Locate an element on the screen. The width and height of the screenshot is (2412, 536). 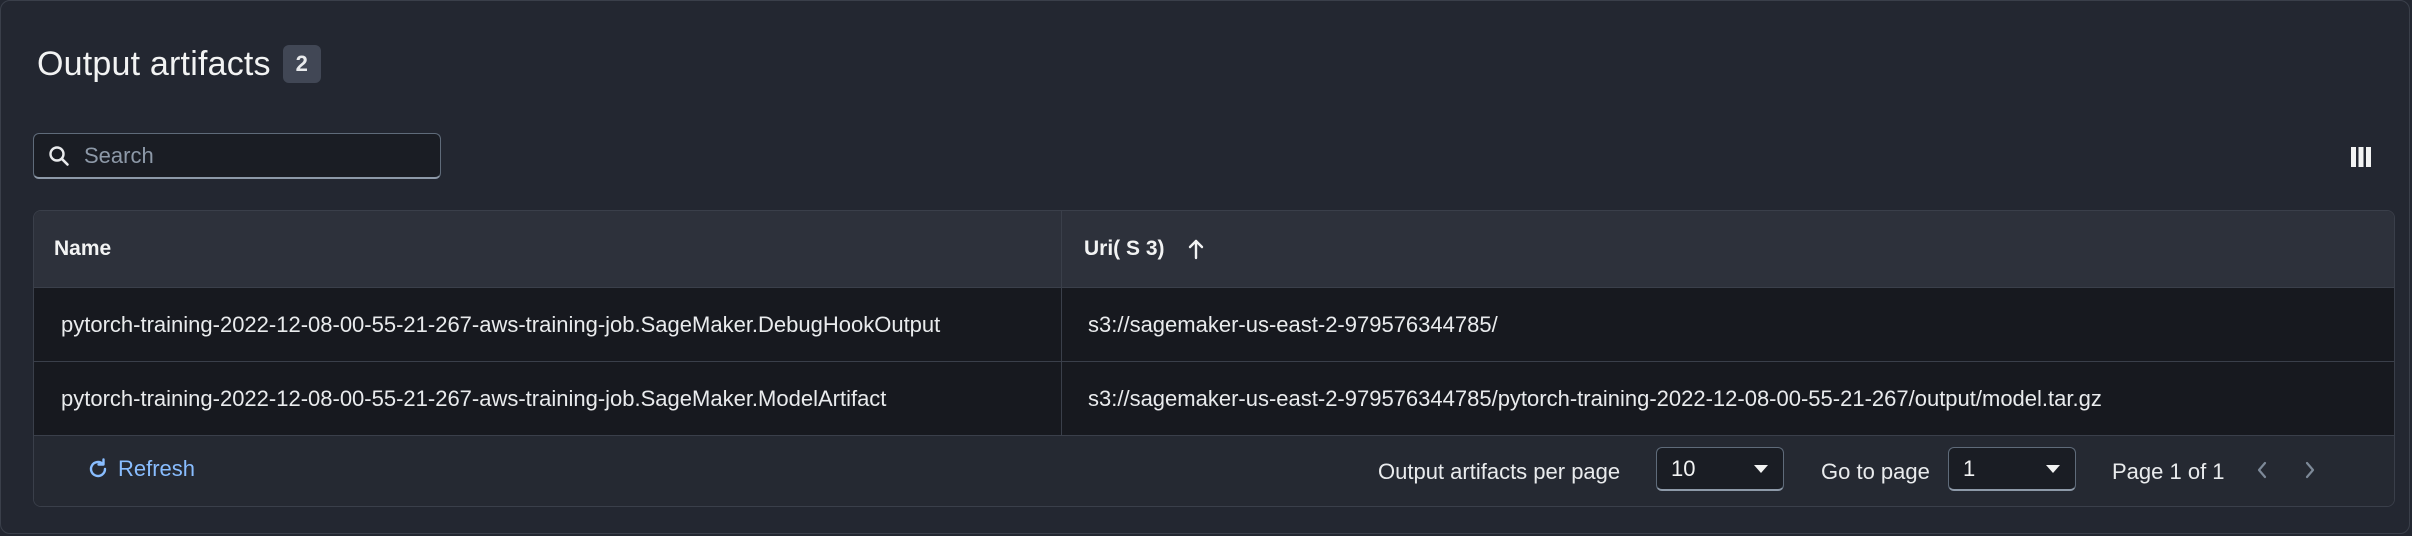
cell-uri: s3://sagemaker-us-east-2-979576344785/ is located at coordinates (1293, 324).